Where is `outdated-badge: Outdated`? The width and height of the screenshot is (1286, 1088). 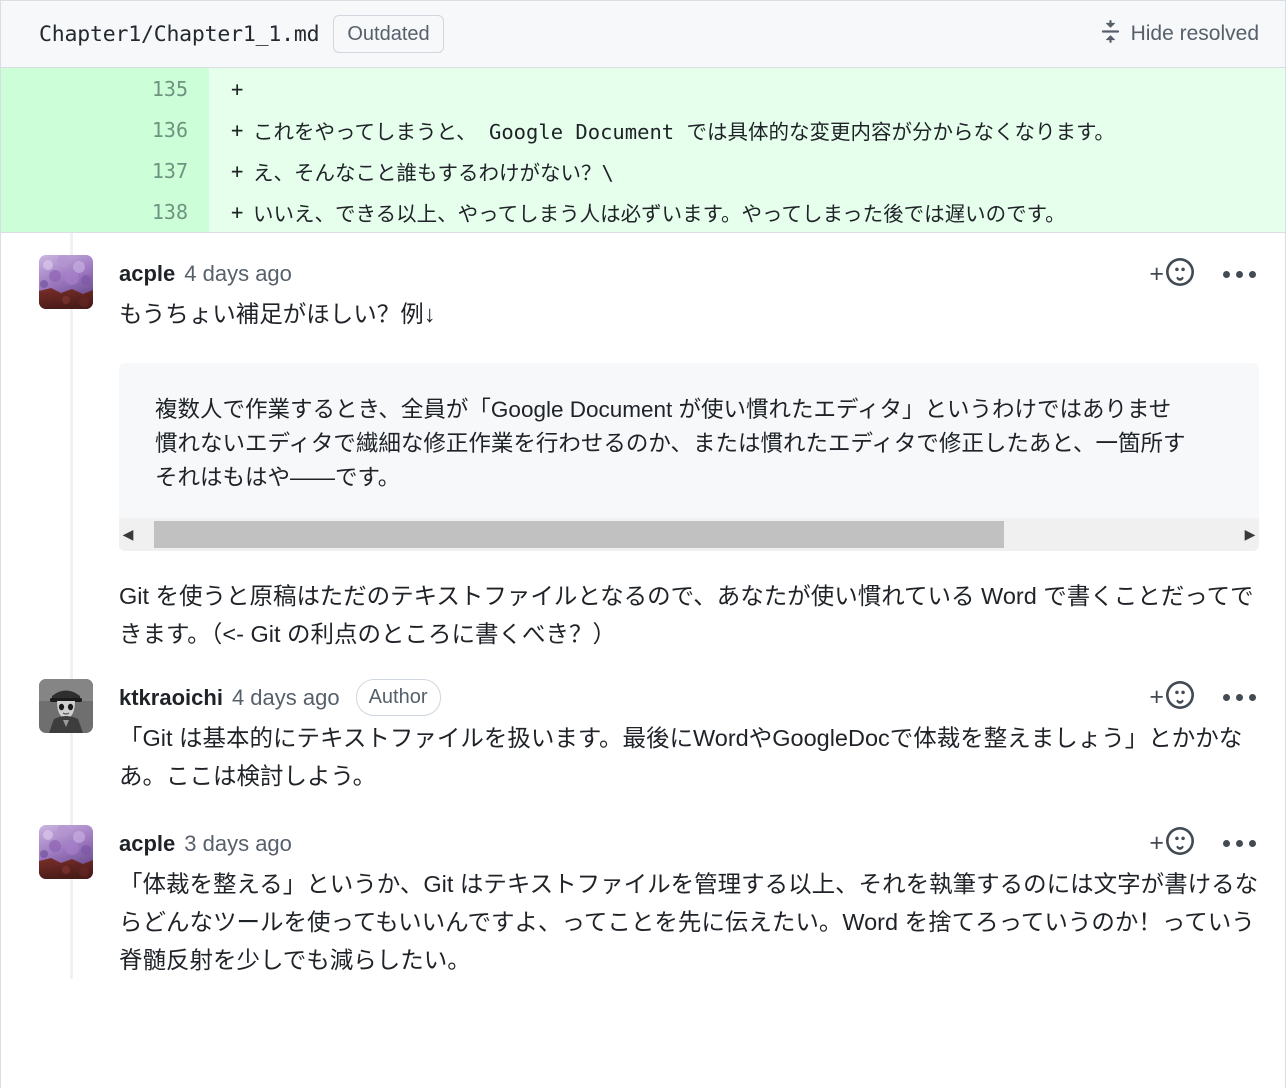
outdated-badge: Outdated is located at coordinates (388, 34).